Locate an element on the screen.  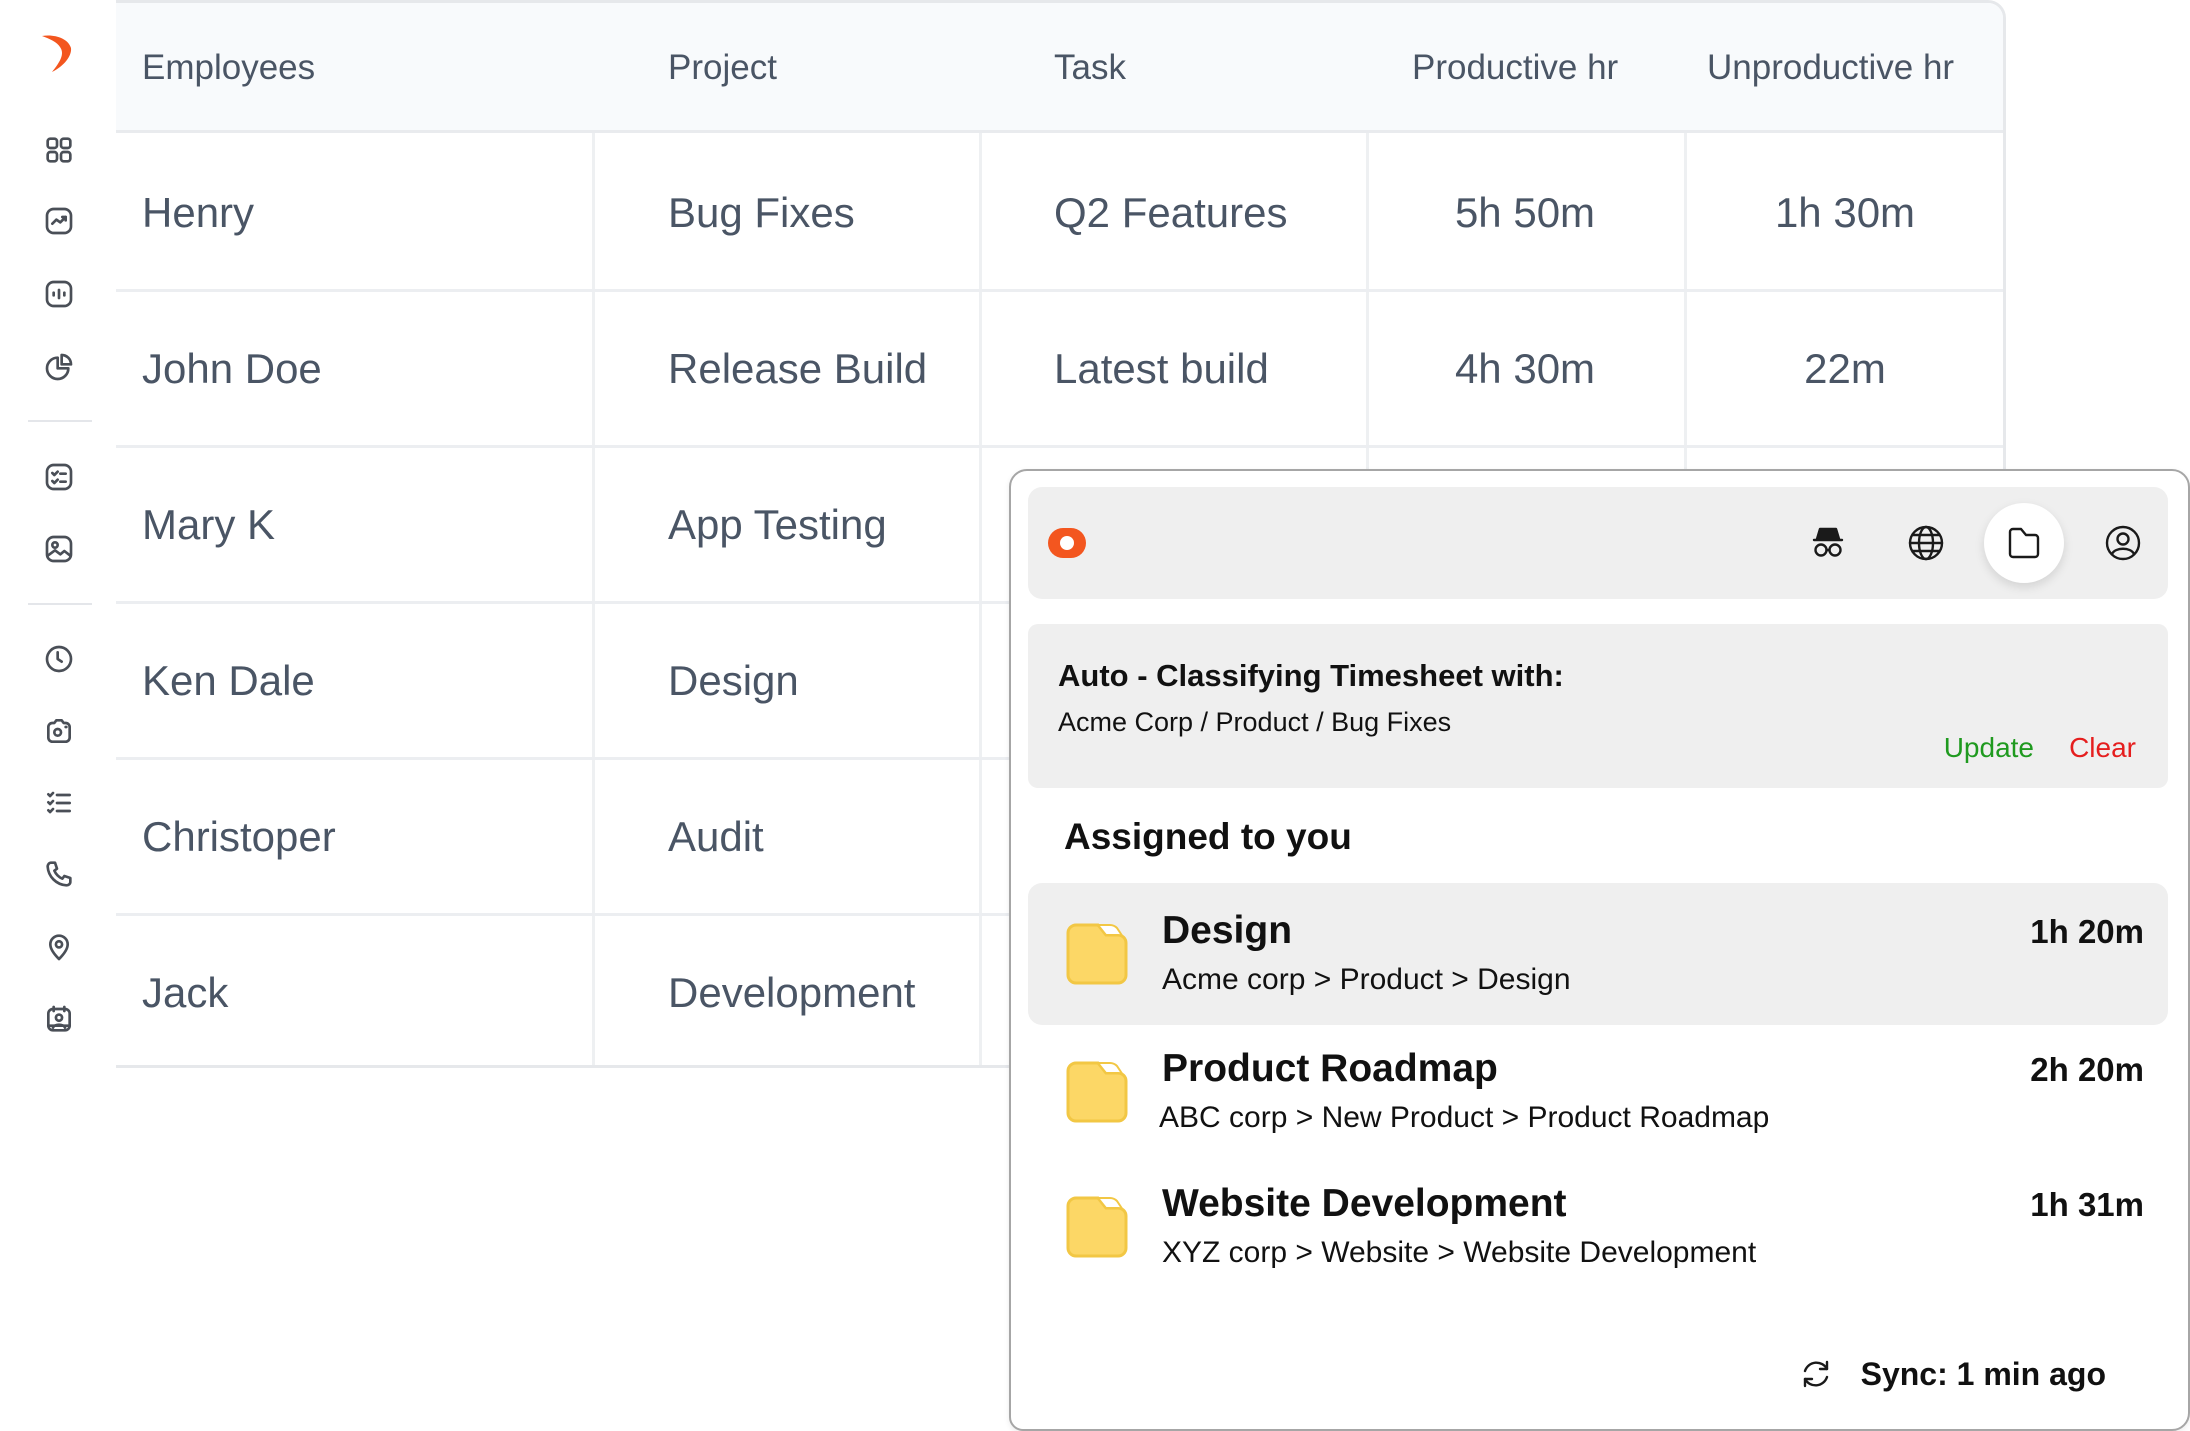
trend-chart-icon is located at coordinates (59, 221).